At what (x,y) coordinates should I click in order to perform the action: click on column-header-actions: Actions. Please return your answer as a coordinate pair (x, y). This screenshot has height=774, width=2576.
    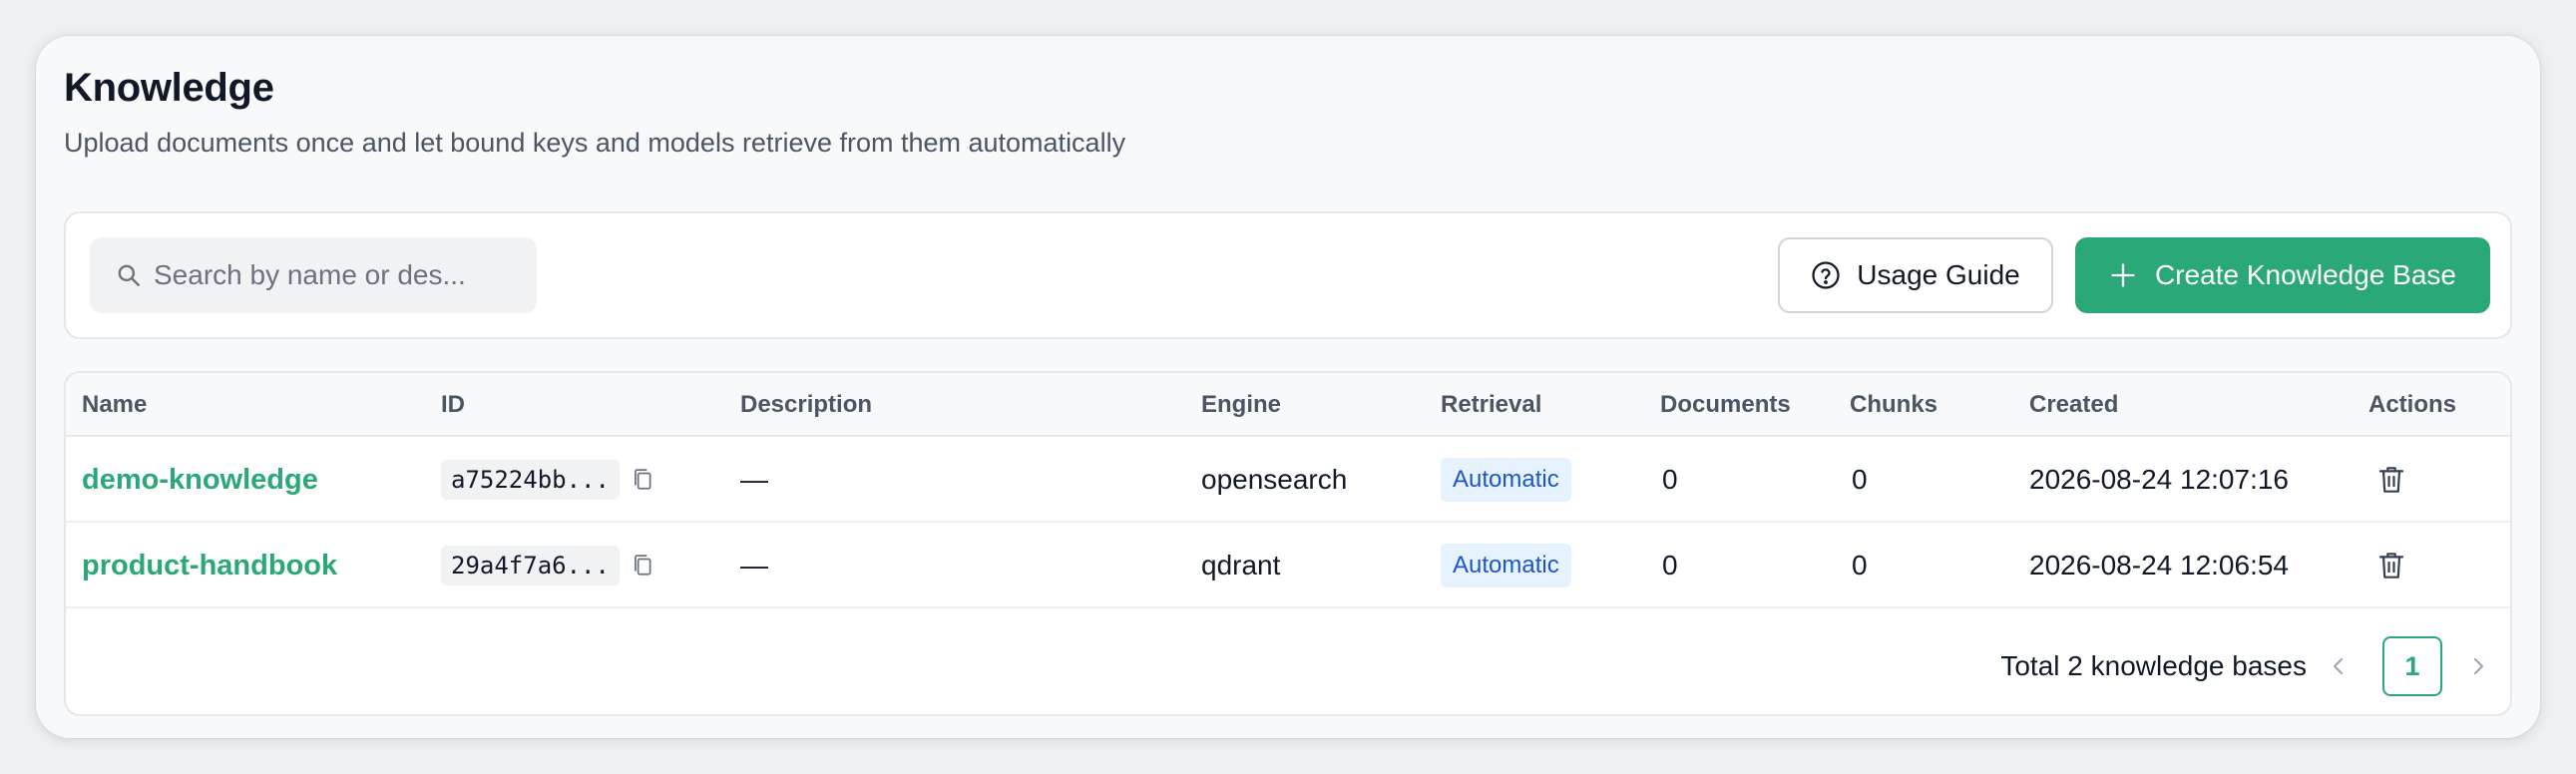
    Looking at the image, I should click on (2412, 405).